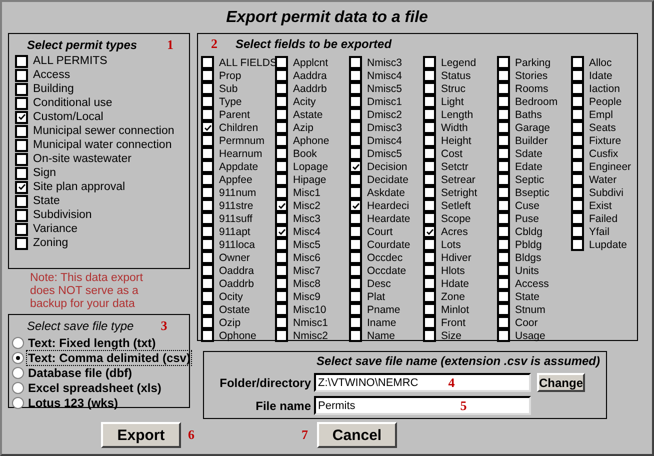  What do you see at coordinates (530, 310) in the screenshot?
I see `checkbox-label: Stnum` at bounding box center [530, 310].